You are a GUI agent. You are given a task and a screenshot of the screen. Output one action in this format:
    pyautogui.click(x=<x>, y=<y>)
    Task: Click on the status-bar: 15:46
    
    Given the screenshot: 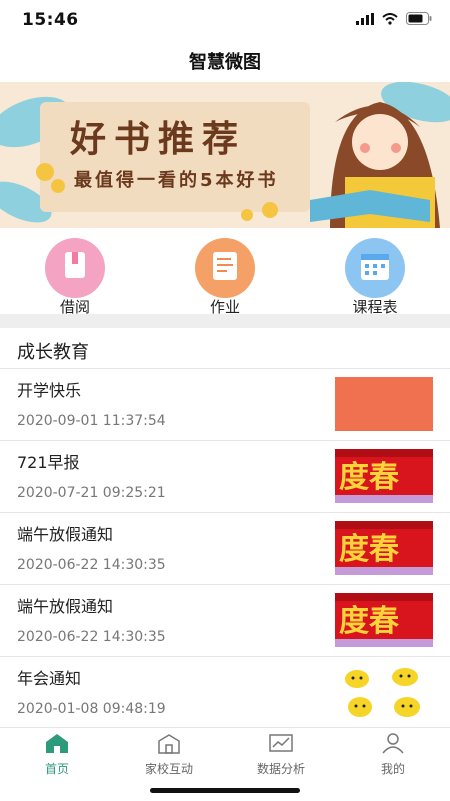 What is the action you would take?
    pyautogui.click(x=225, y=20)
    